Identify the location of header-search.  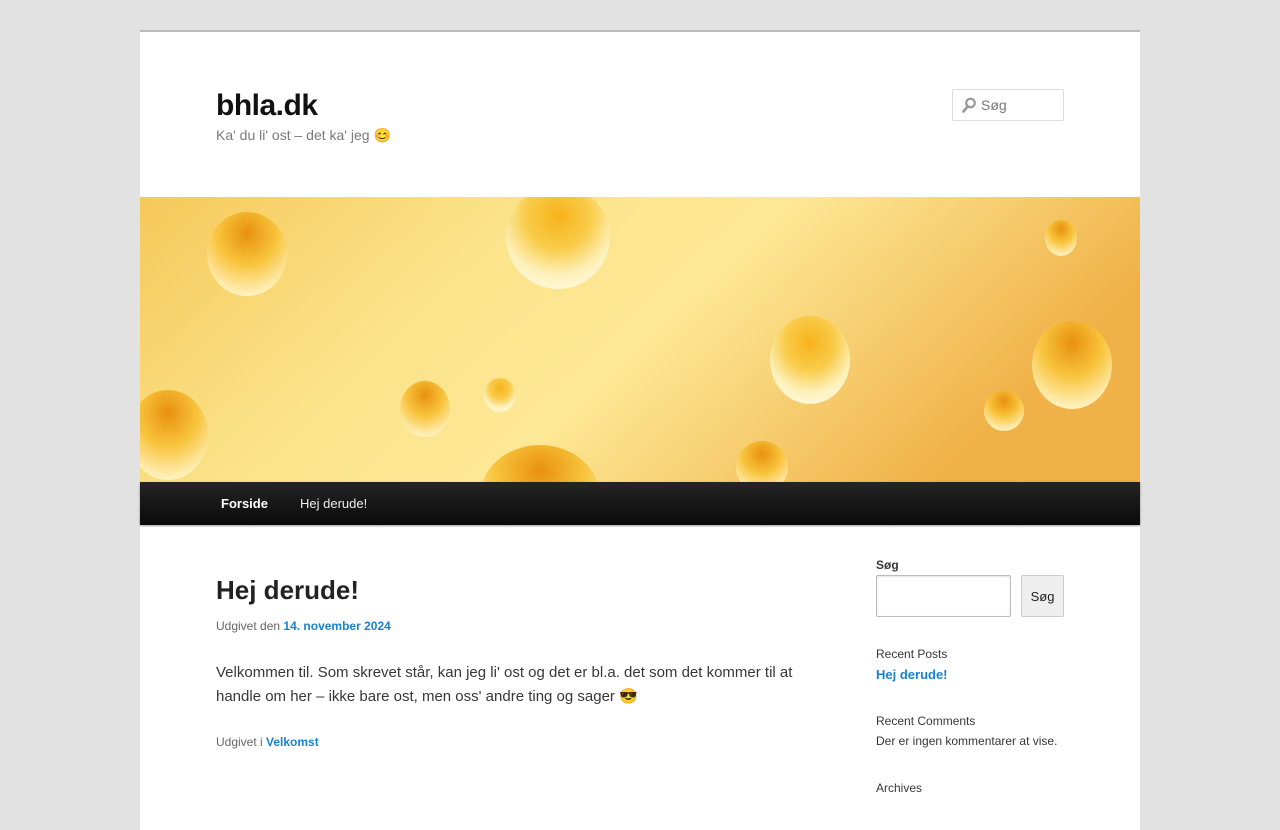
(1008, 105).